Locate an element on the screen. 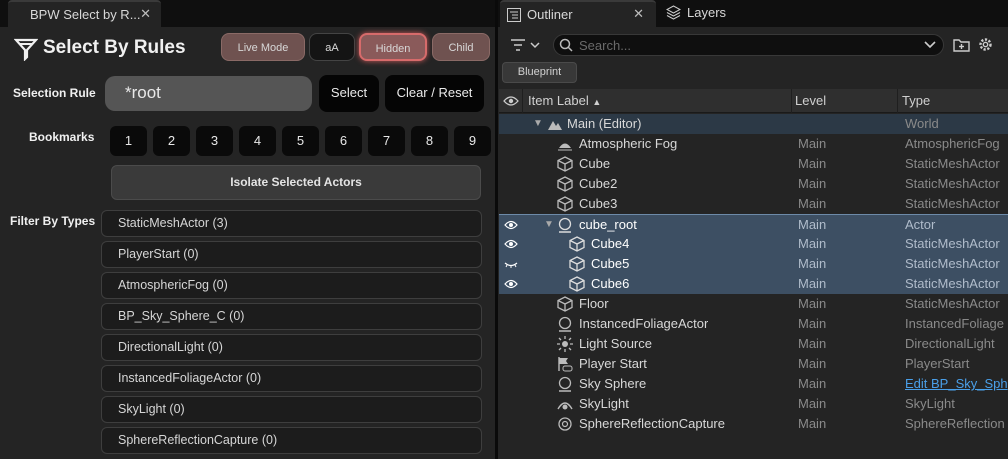 The image size is (1008, 459). filter-dropdown-icon is located at coordinates (525, 45).